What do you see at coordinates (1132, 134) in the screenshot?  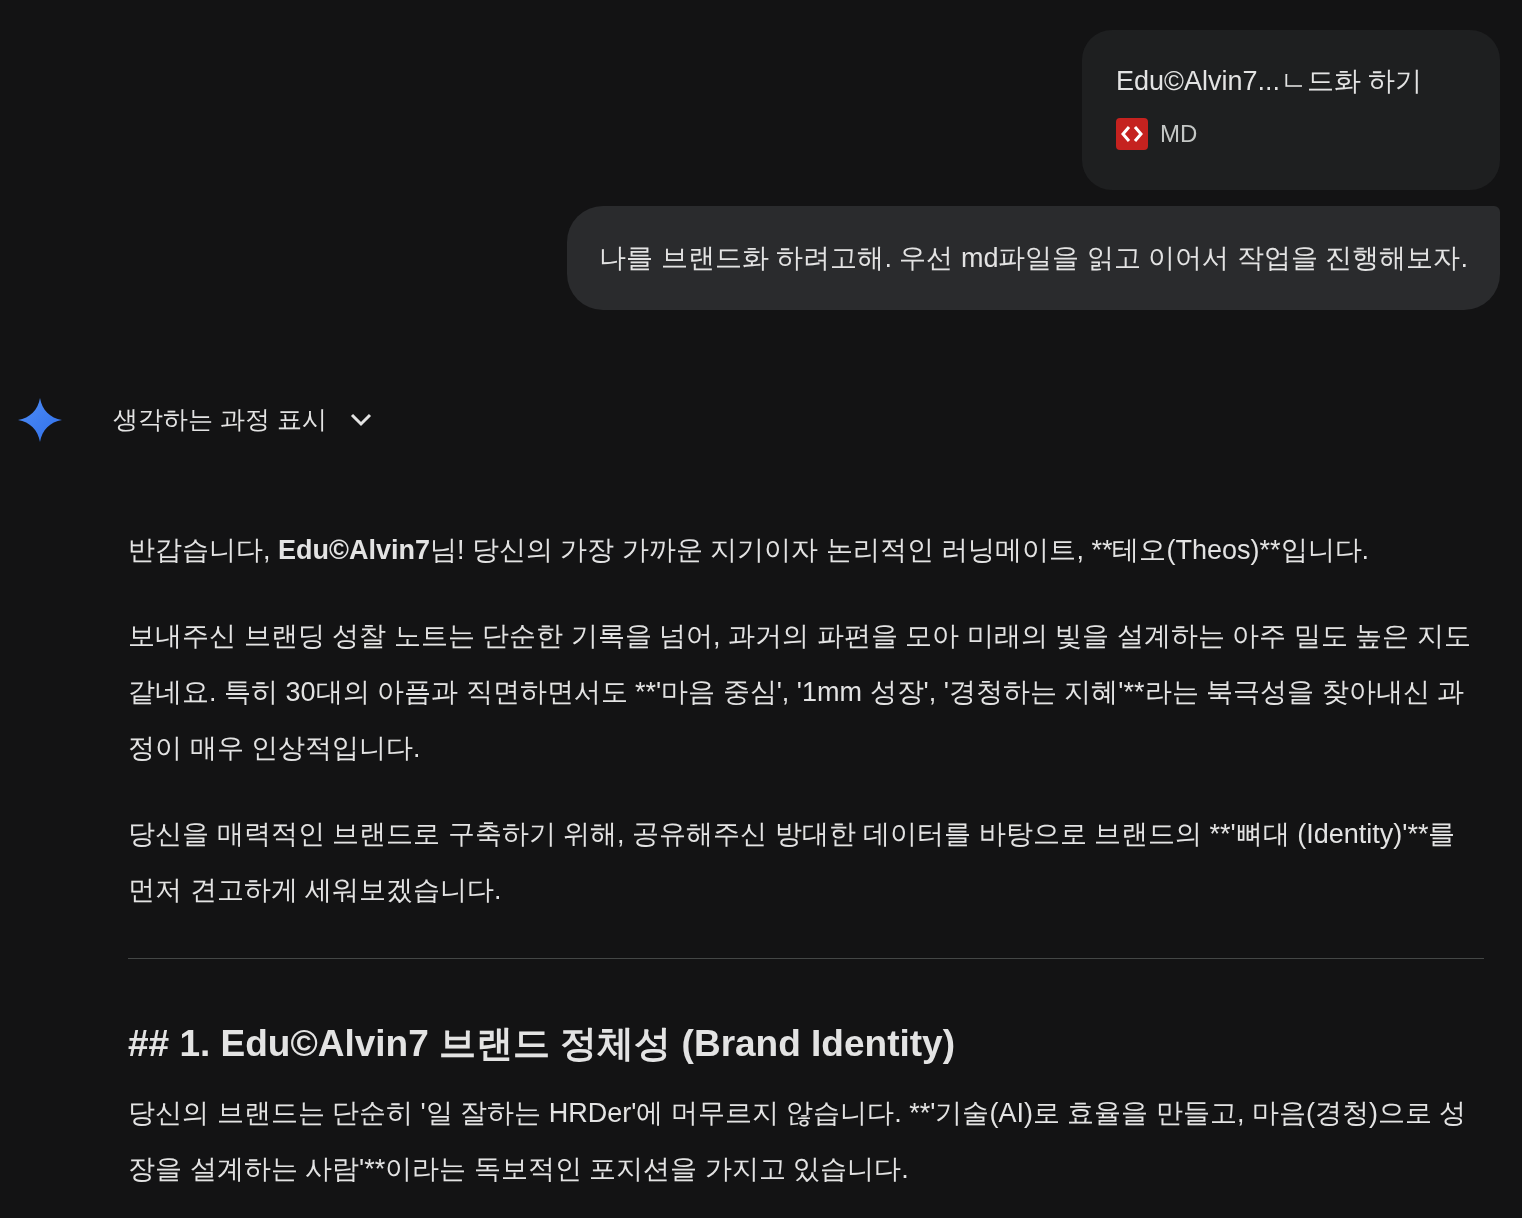 I see `code-file-icon` at bounding box center [1132, 134].